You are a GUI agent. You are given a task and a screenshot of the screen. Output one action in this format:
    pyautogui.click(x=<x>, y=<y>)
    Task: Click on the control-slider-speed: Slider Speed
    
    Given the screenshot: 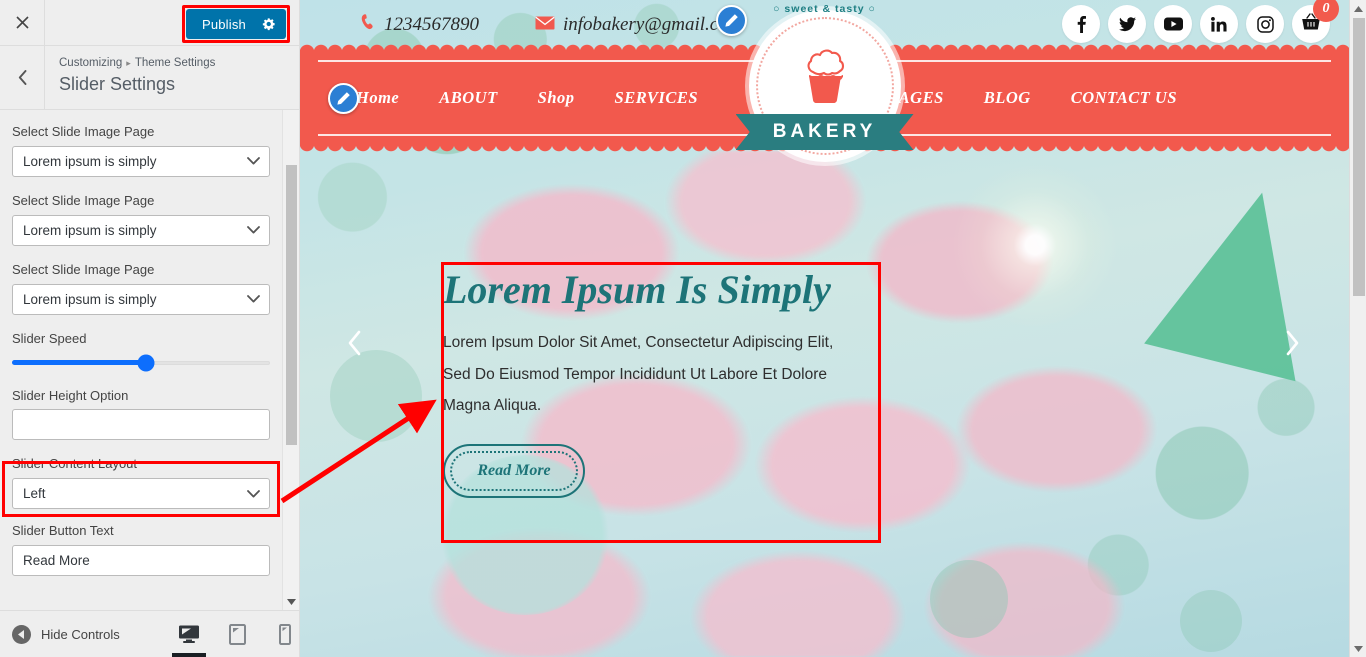 What is the action you would take?
    pyautogui.click(x=149, y=351)
    